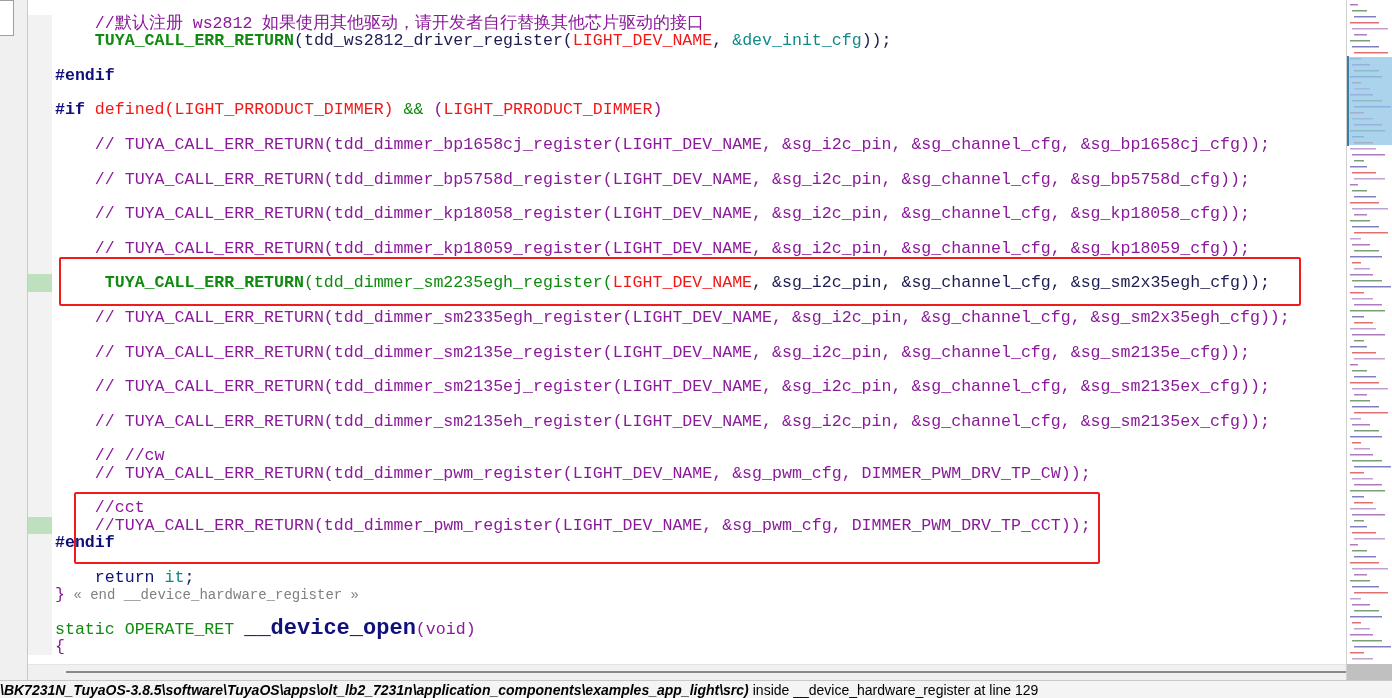 The height and width of the screenshot is (698, 1392). Describe the element at coordinates (687, 672) in the screenshot. I see `horizontal-scrollbar` at that location.